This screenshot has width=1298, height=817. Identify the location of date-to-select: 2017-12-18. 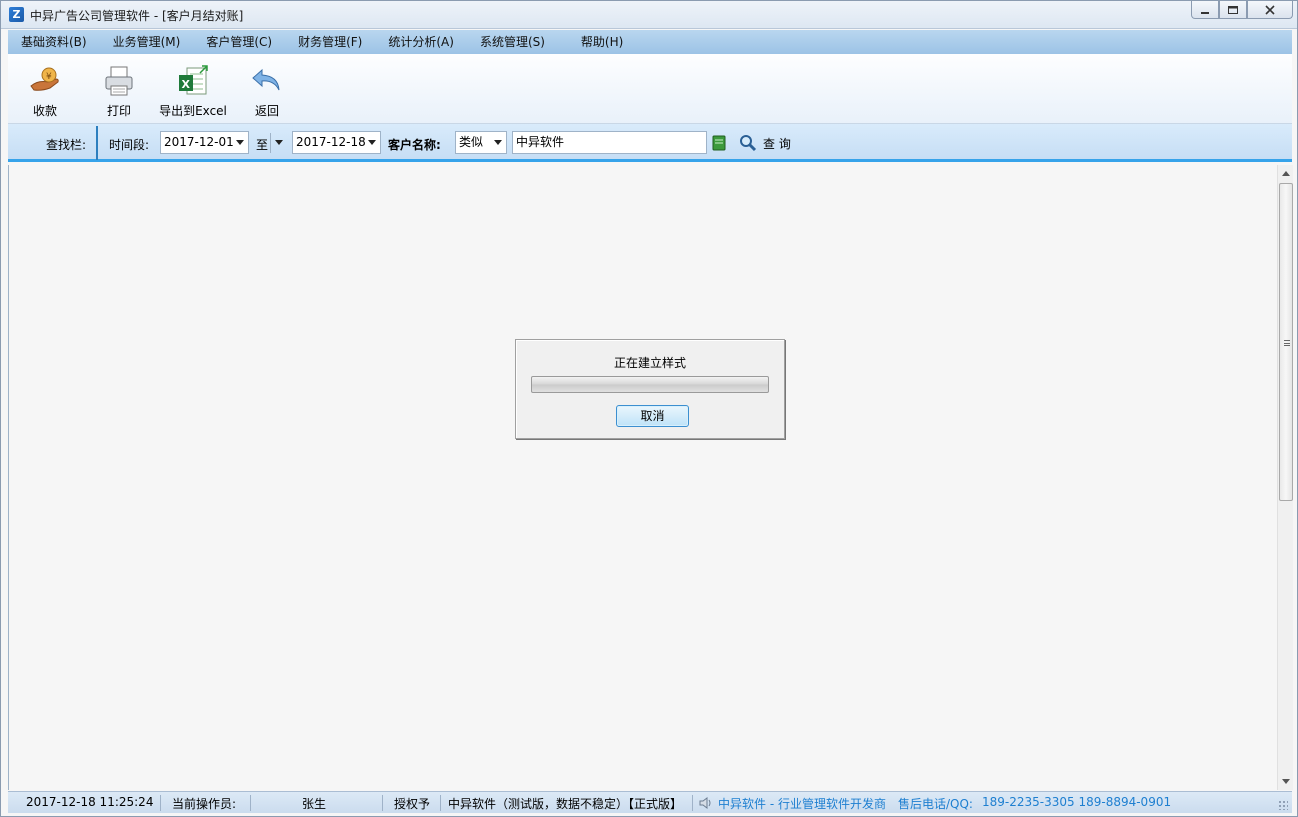
(336, 142).